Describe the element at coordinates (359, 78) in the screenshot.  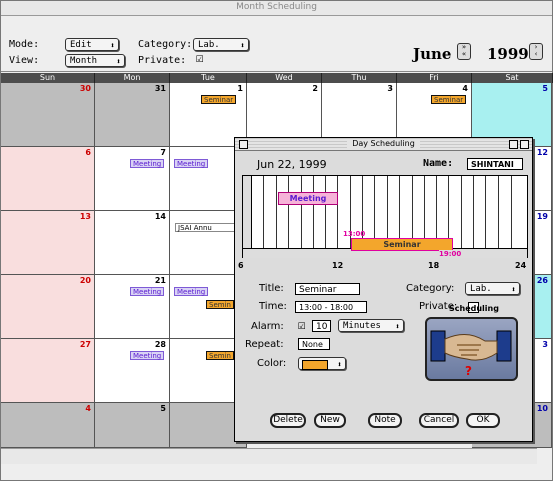
I see `weekday-header: Thu` at that location.